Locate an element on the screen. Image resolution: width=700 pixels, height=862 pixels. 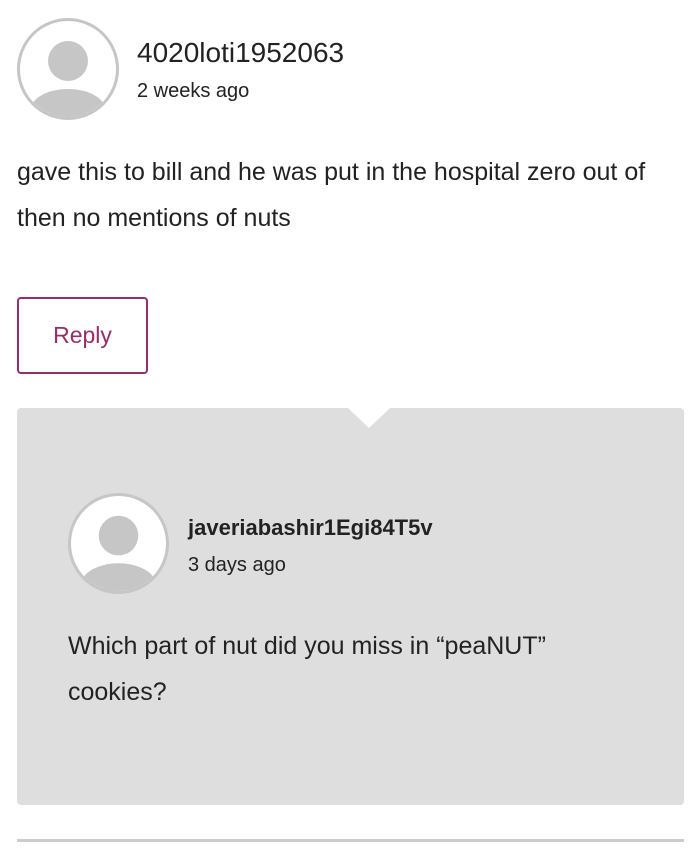
reply-author: javeriabashir1Egi84T5v is located at coordinates (310, 528).